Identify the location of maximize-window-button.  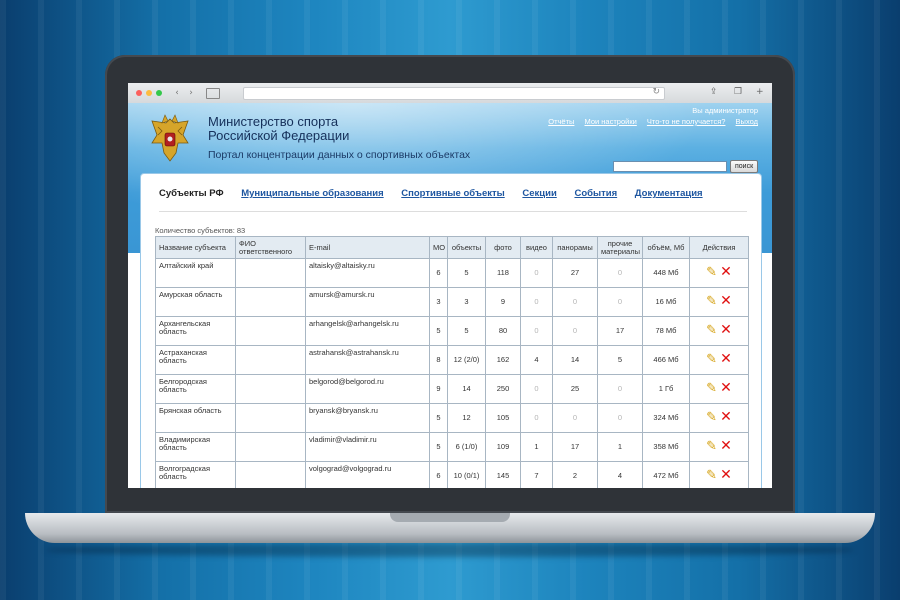
(159, 93).